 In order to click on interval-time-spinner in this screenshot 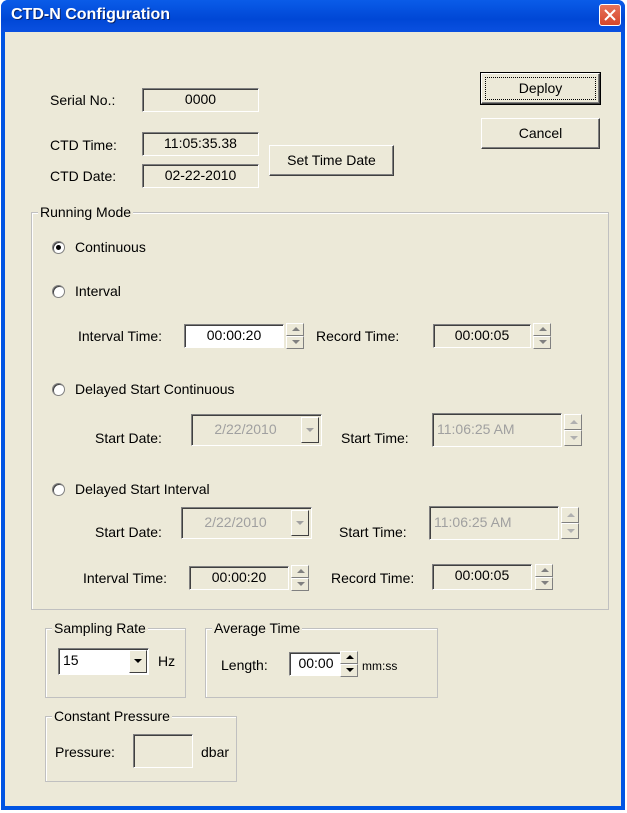, I will do `click(295, 336)`.